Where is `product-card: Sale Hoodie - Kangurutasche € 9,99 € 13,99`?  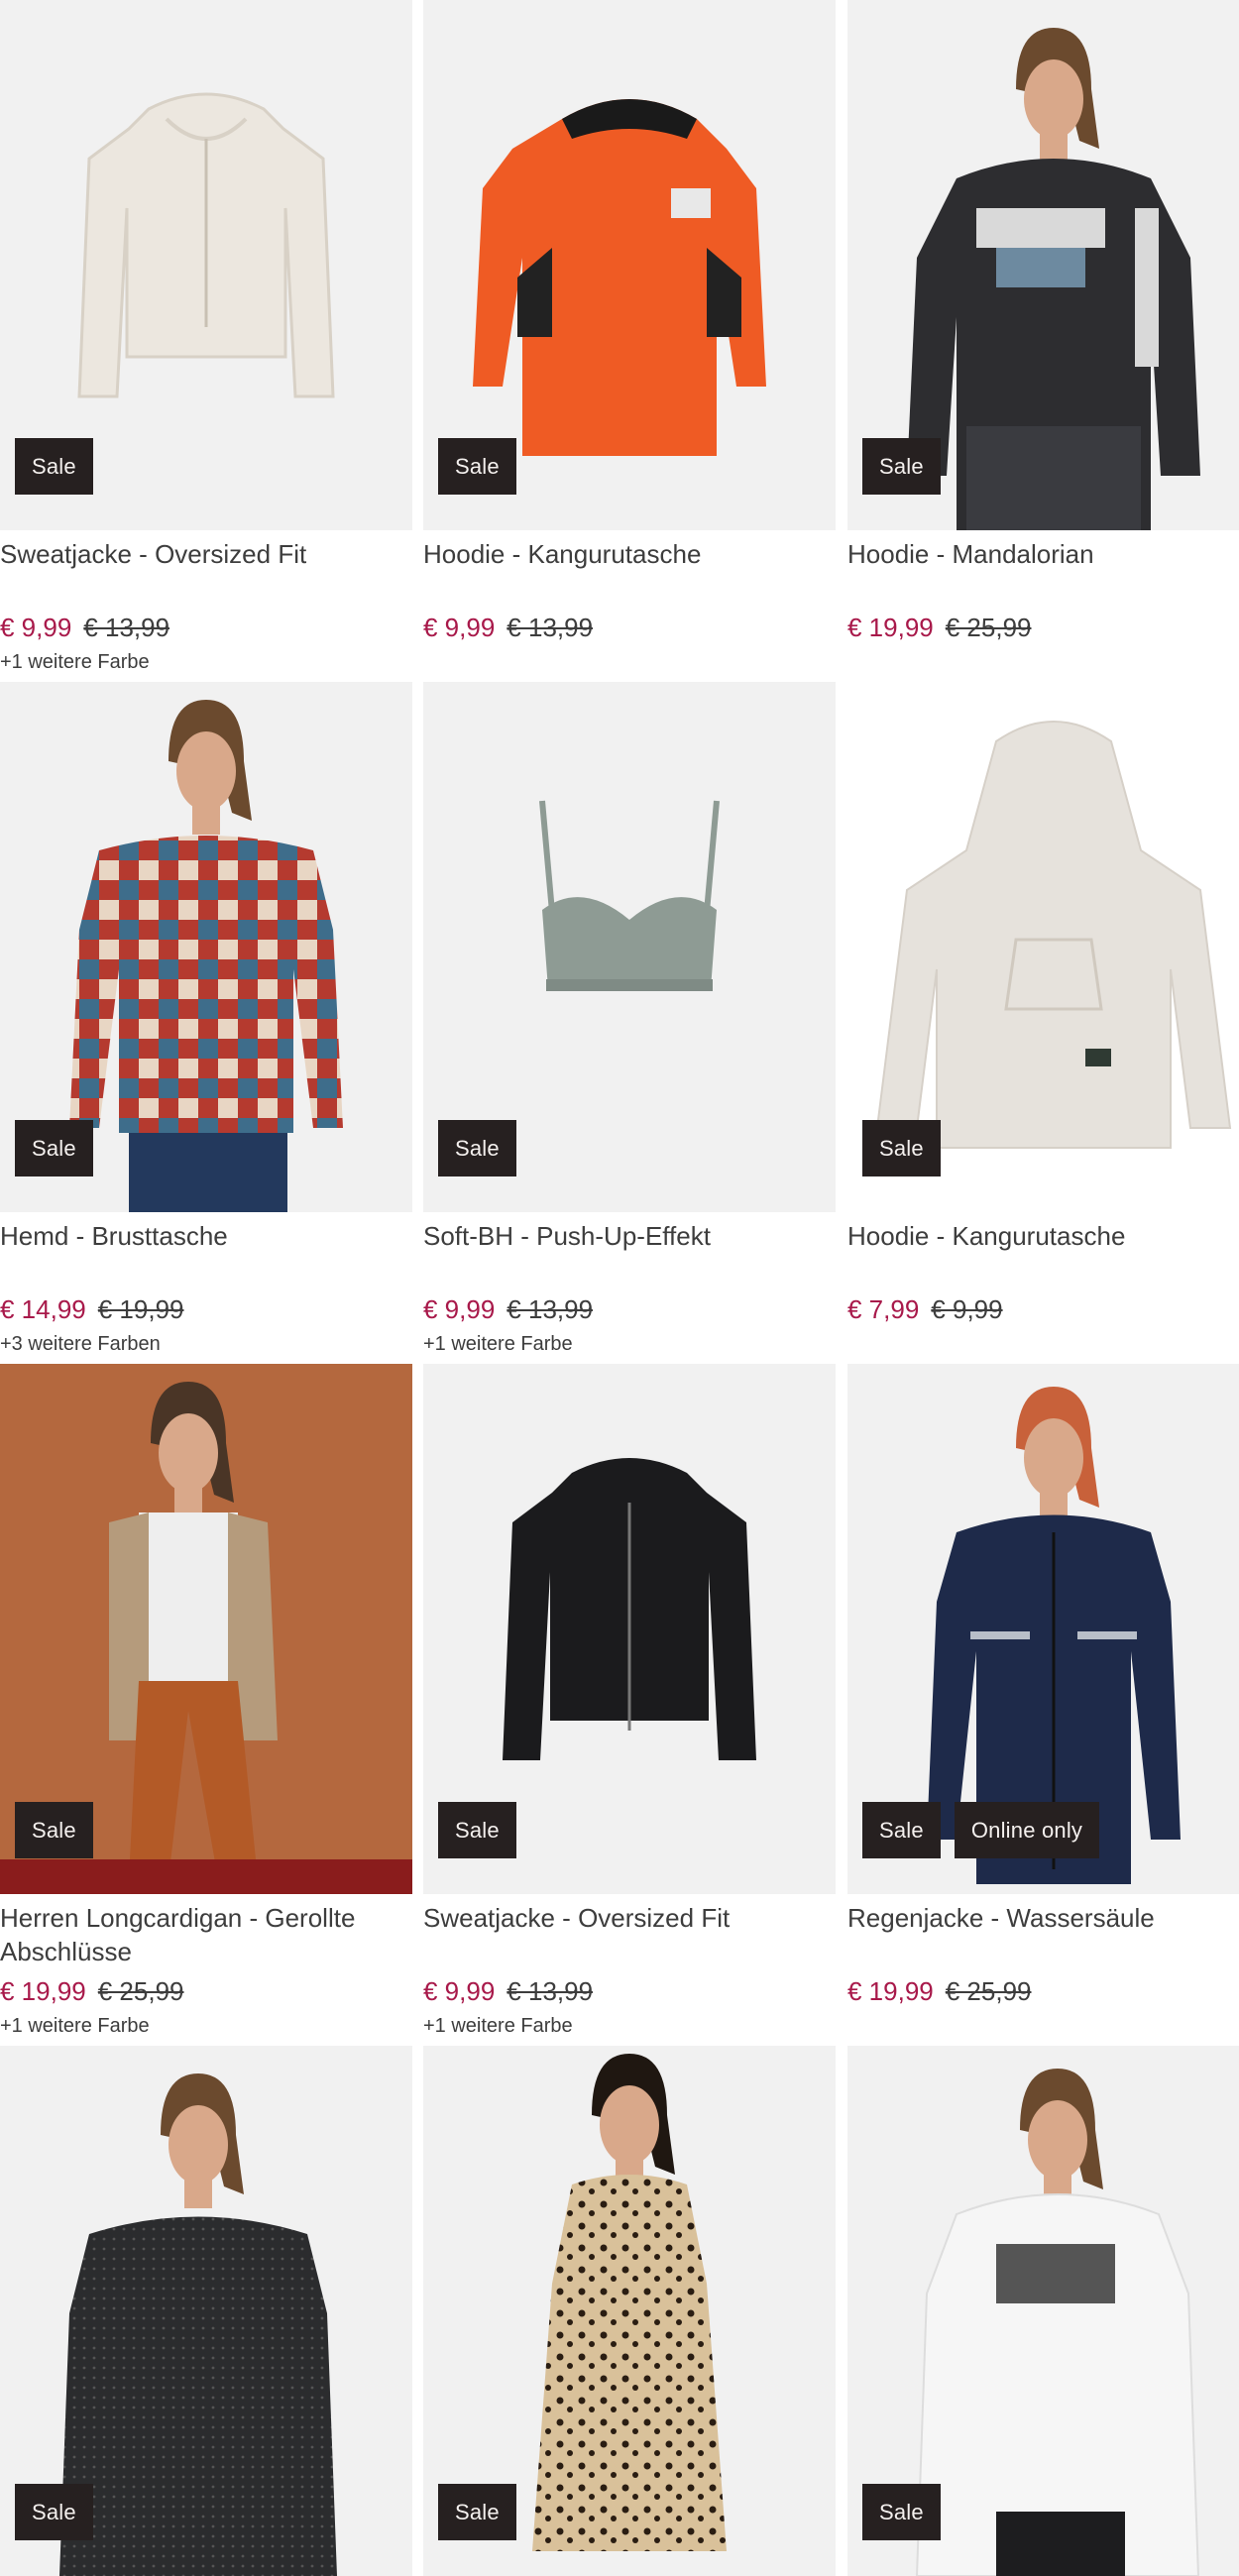 product-card: Sale Hoodie - Kangurutasche € 9,99 € 13,99 is located at coordinates (629, 322).